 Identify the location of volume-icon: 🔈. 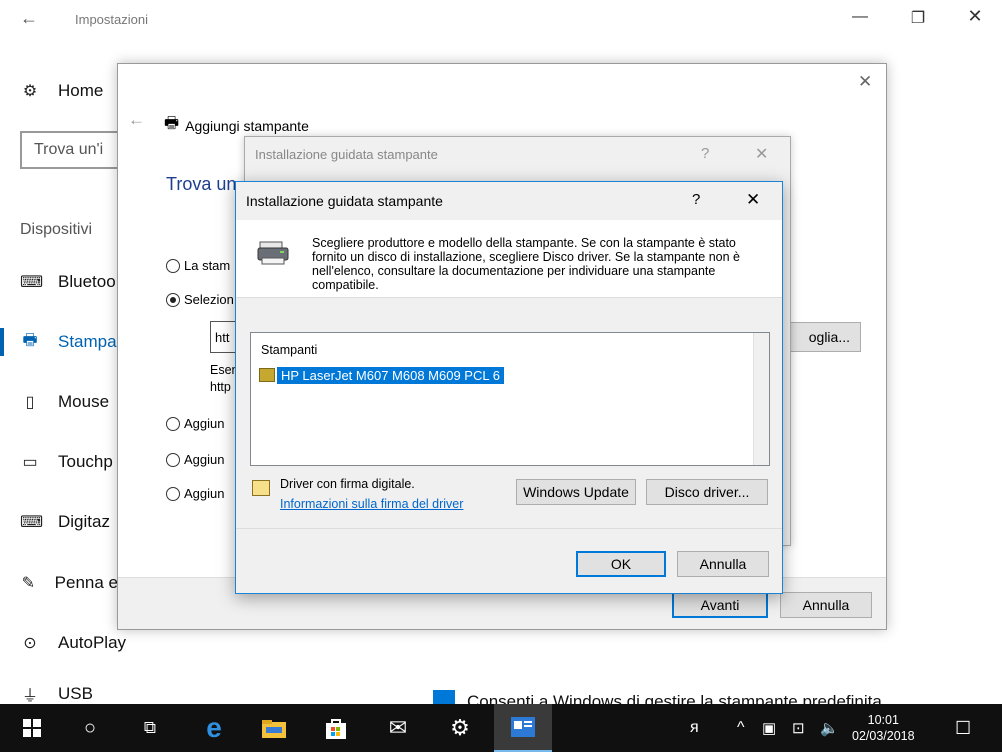
(829, 728).